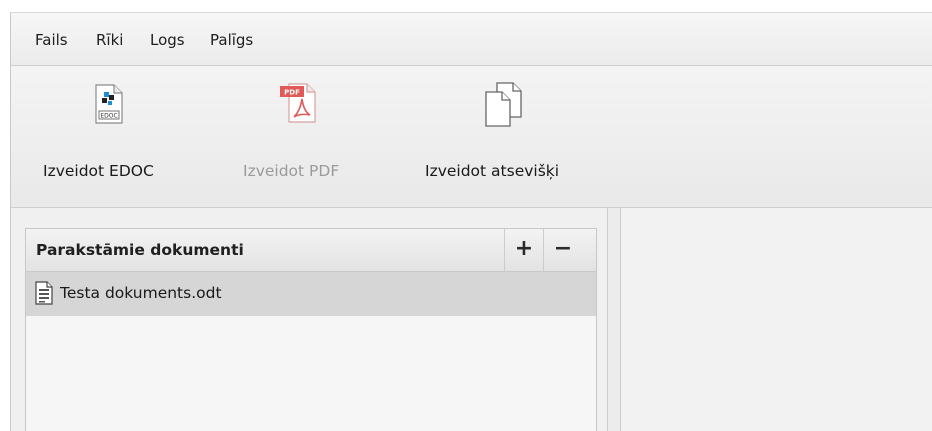 The image size is (932, 431). Describe the element at coordinates (503, 104) in the screenshot. I see `copy-documents-icon` at that location.